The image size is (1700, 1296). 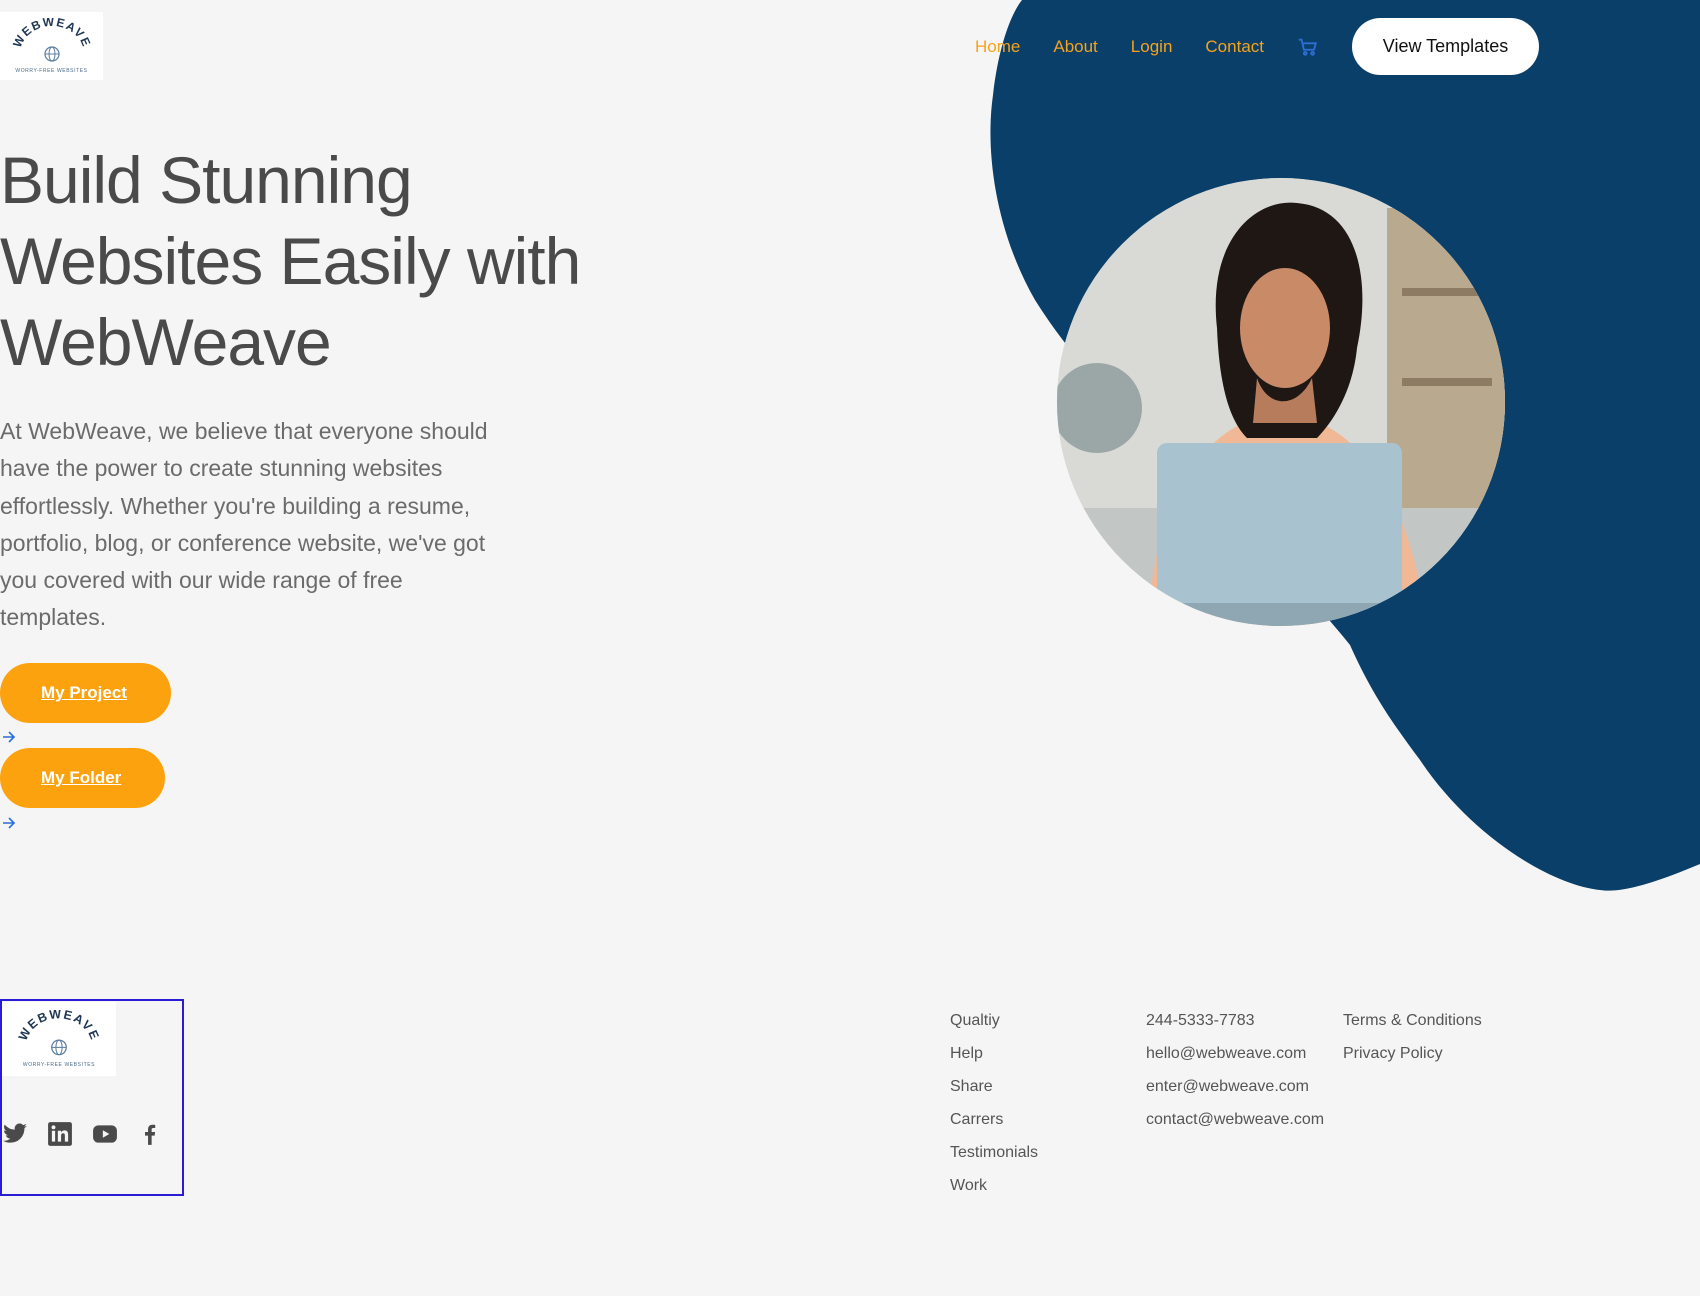 What do you see at coordinates (105, 1134) in the screenshot?
I see `youtube-icon` at bounding box center [105, 1134].